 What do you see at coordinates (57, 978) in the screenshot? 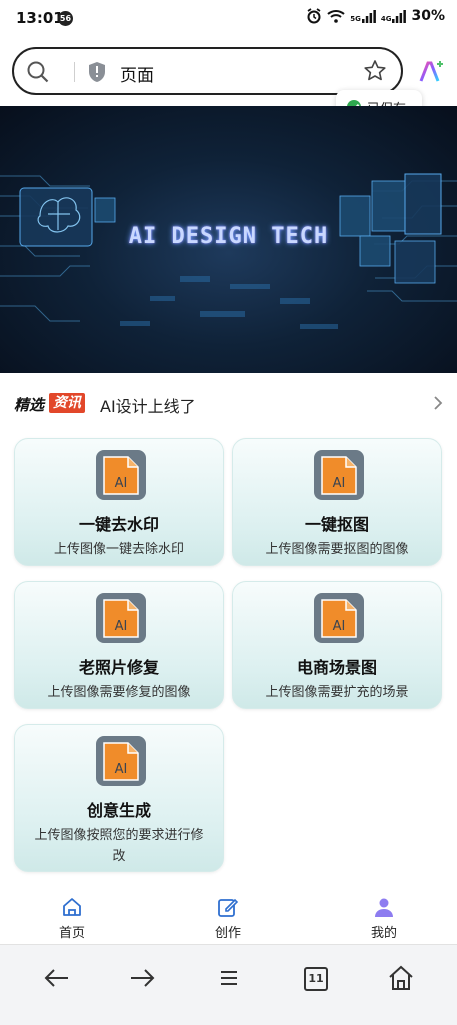
I see `back-arrow-icon` at bounding box center [57, 978].